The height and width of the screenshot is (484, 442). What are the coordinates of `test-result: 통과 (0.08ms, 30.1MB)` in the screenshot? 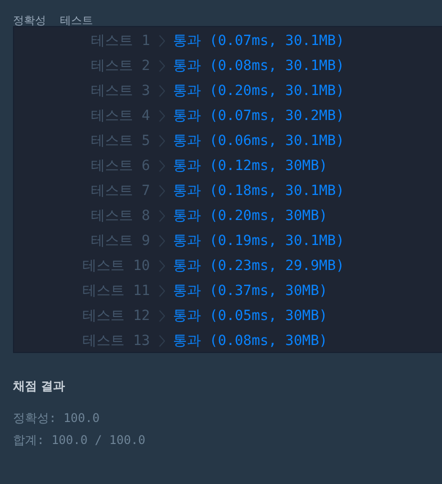 It's located at (259, 65).